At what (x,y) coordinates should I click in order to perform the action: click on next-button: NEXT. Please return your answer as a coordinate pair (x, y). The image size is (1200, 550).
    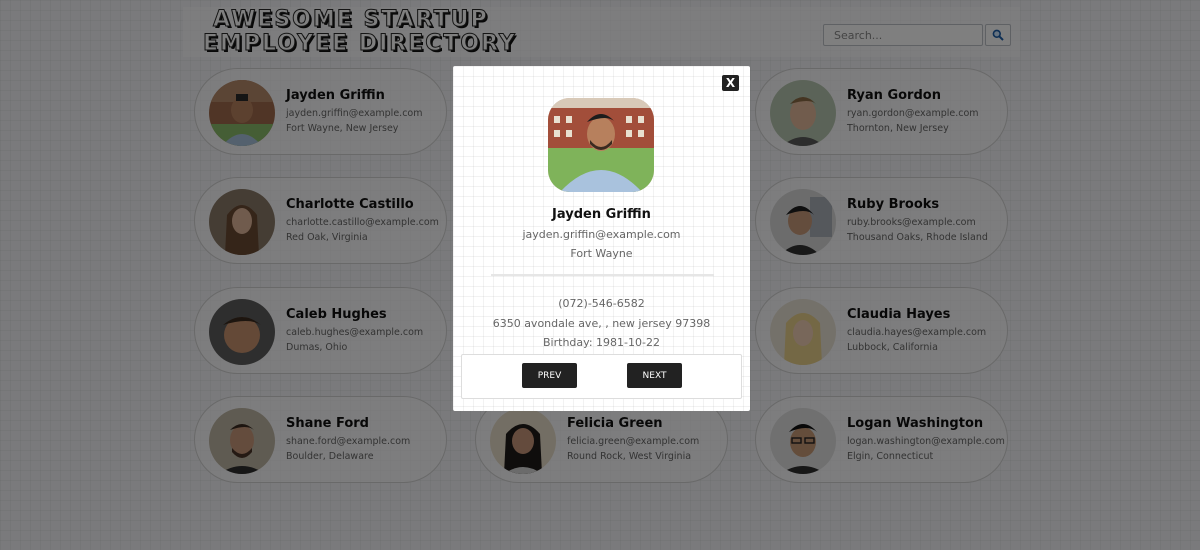
    Looking at the image, I should click on (654, 375).